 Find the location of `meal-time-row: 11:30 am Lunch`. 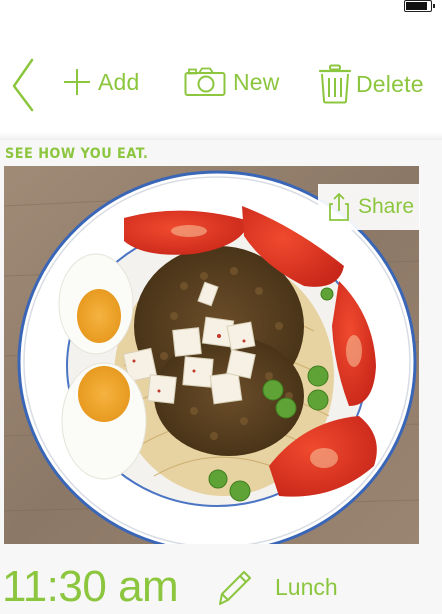

meal-time-row: 11:30 am Lunch is located at coordinates (221, 587).